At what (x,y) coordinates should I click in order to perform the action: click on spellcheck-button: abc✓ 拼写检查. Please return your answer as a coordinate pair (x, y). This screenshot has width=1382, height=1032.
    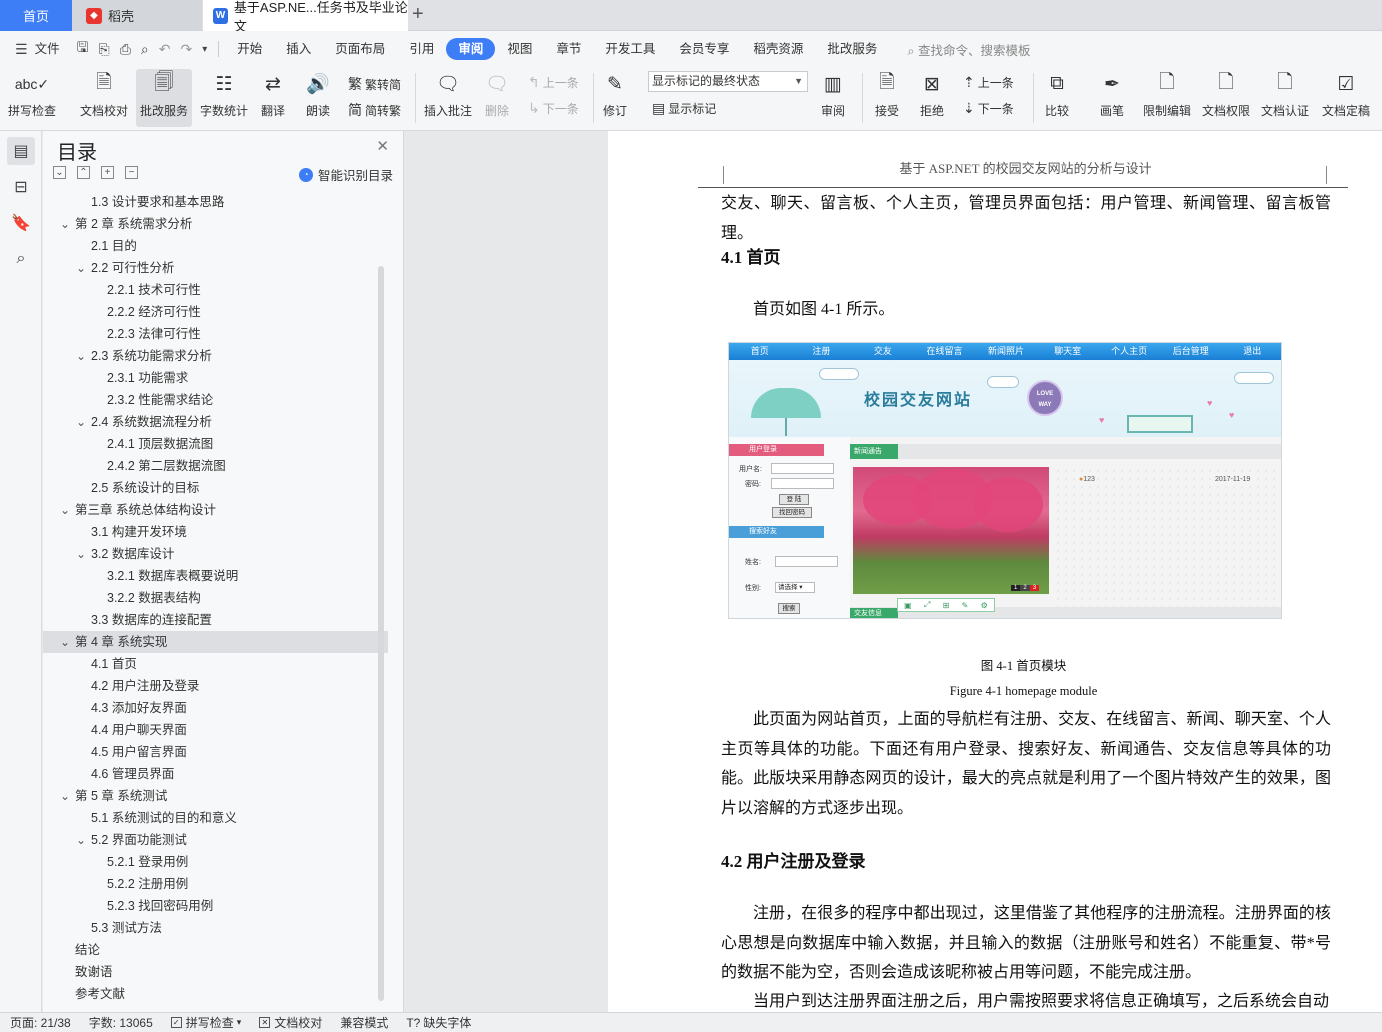
    Looking at the image, I should click on (32, 94).